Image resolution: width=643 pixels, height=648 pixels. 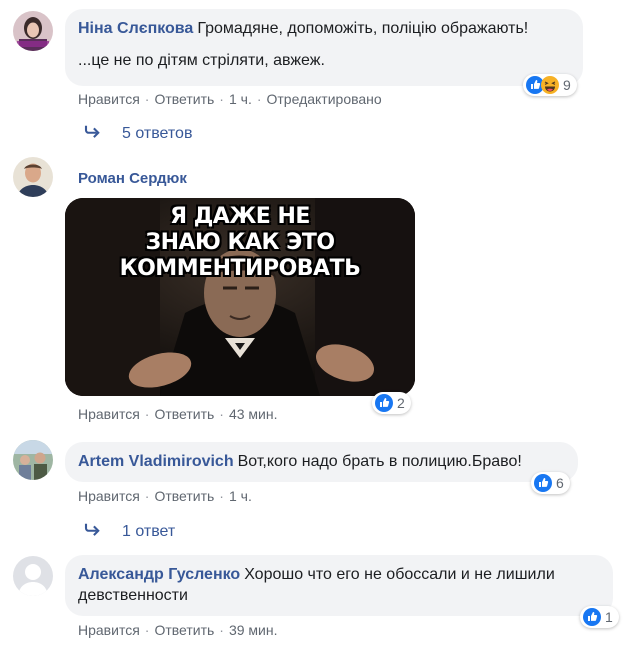 What do you see at coordinates (399, 574) in the screenshot?
I see `comment-text: Хорошо что его не обоссали и не лишили` at bounding box center [399, 574].